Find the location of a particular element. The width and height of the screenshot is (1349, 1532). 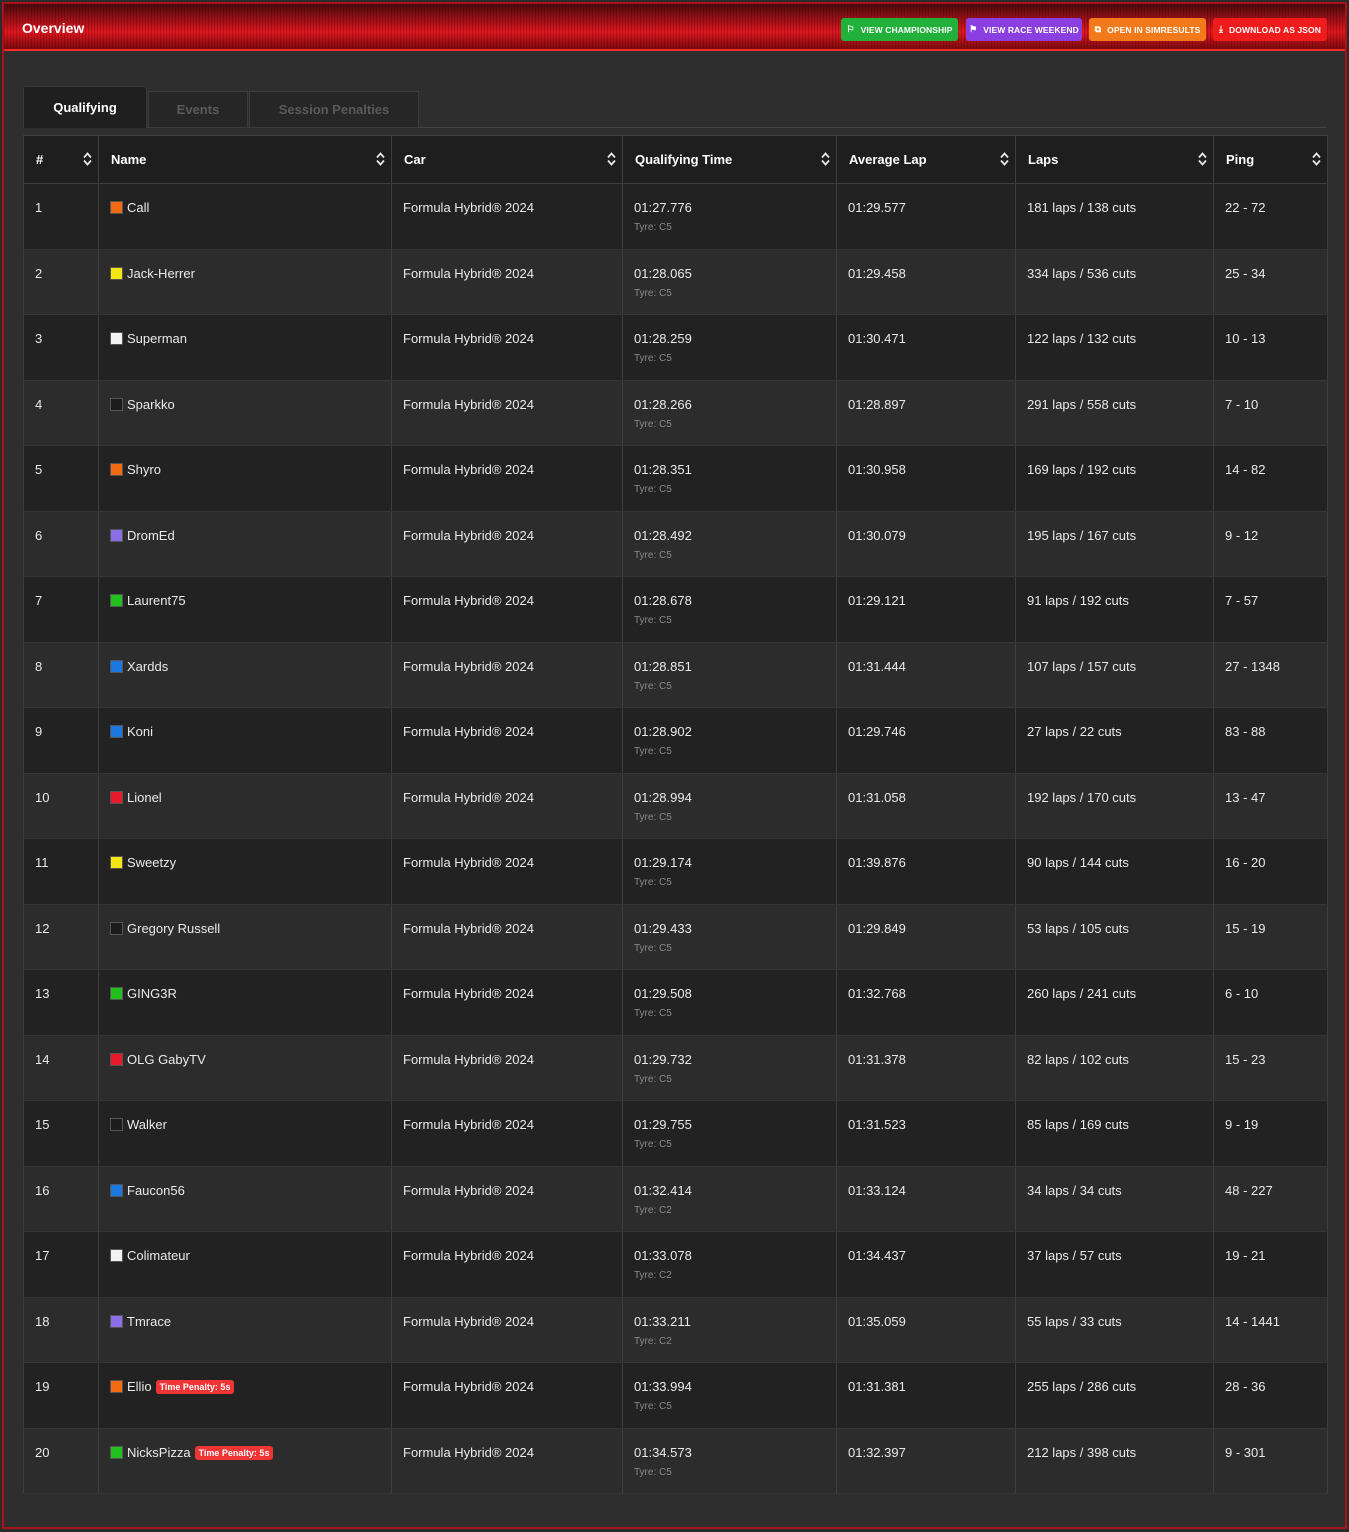

qualifying-time-value: 01:27.776 is located at coordinates (663, 207).